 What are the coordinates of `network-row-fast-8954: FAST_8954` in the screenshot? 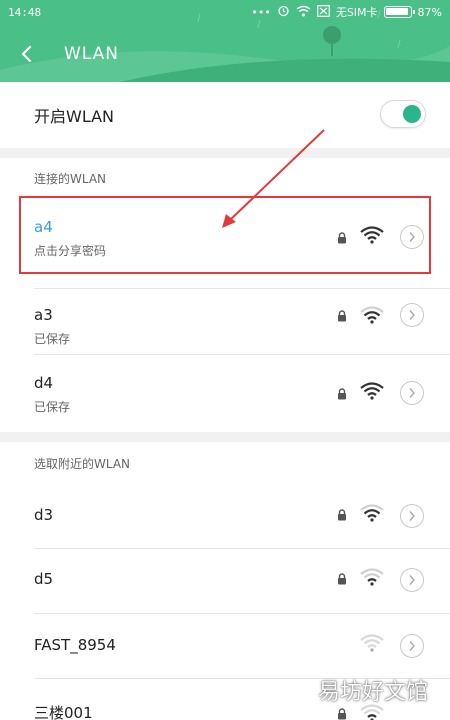 It's located at (225, 647).